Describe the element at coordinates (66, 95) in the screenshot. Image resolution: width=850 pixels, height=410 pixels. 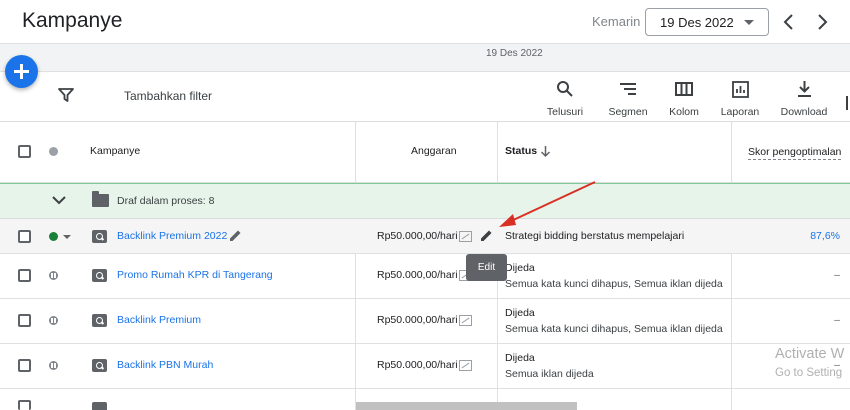
I see `filter-icon` at that location.